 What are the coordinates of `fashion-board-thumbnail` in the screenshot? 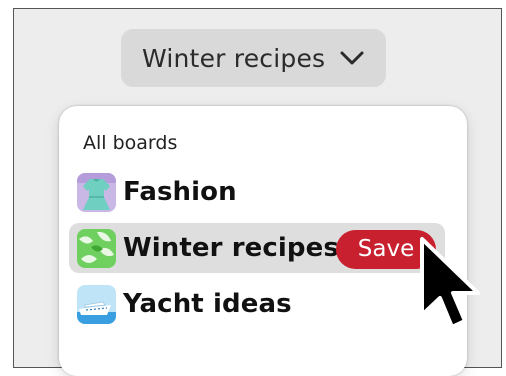 It's located at (96, 192).